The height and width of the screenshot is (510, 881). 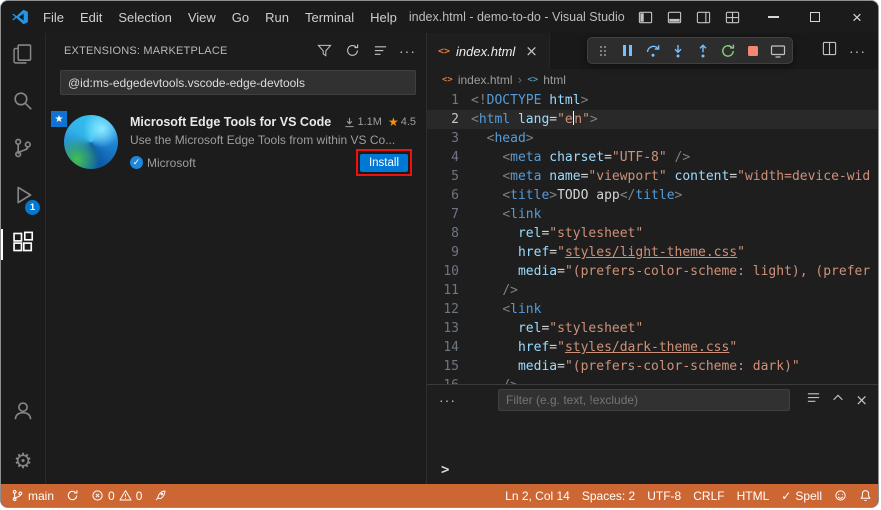 What do you see at coordinates (236, 50) in the screenshot?
I see `sidebar-header: EXTENSIONS: MARKETPLACE ···` at bounding box center [236, 50].